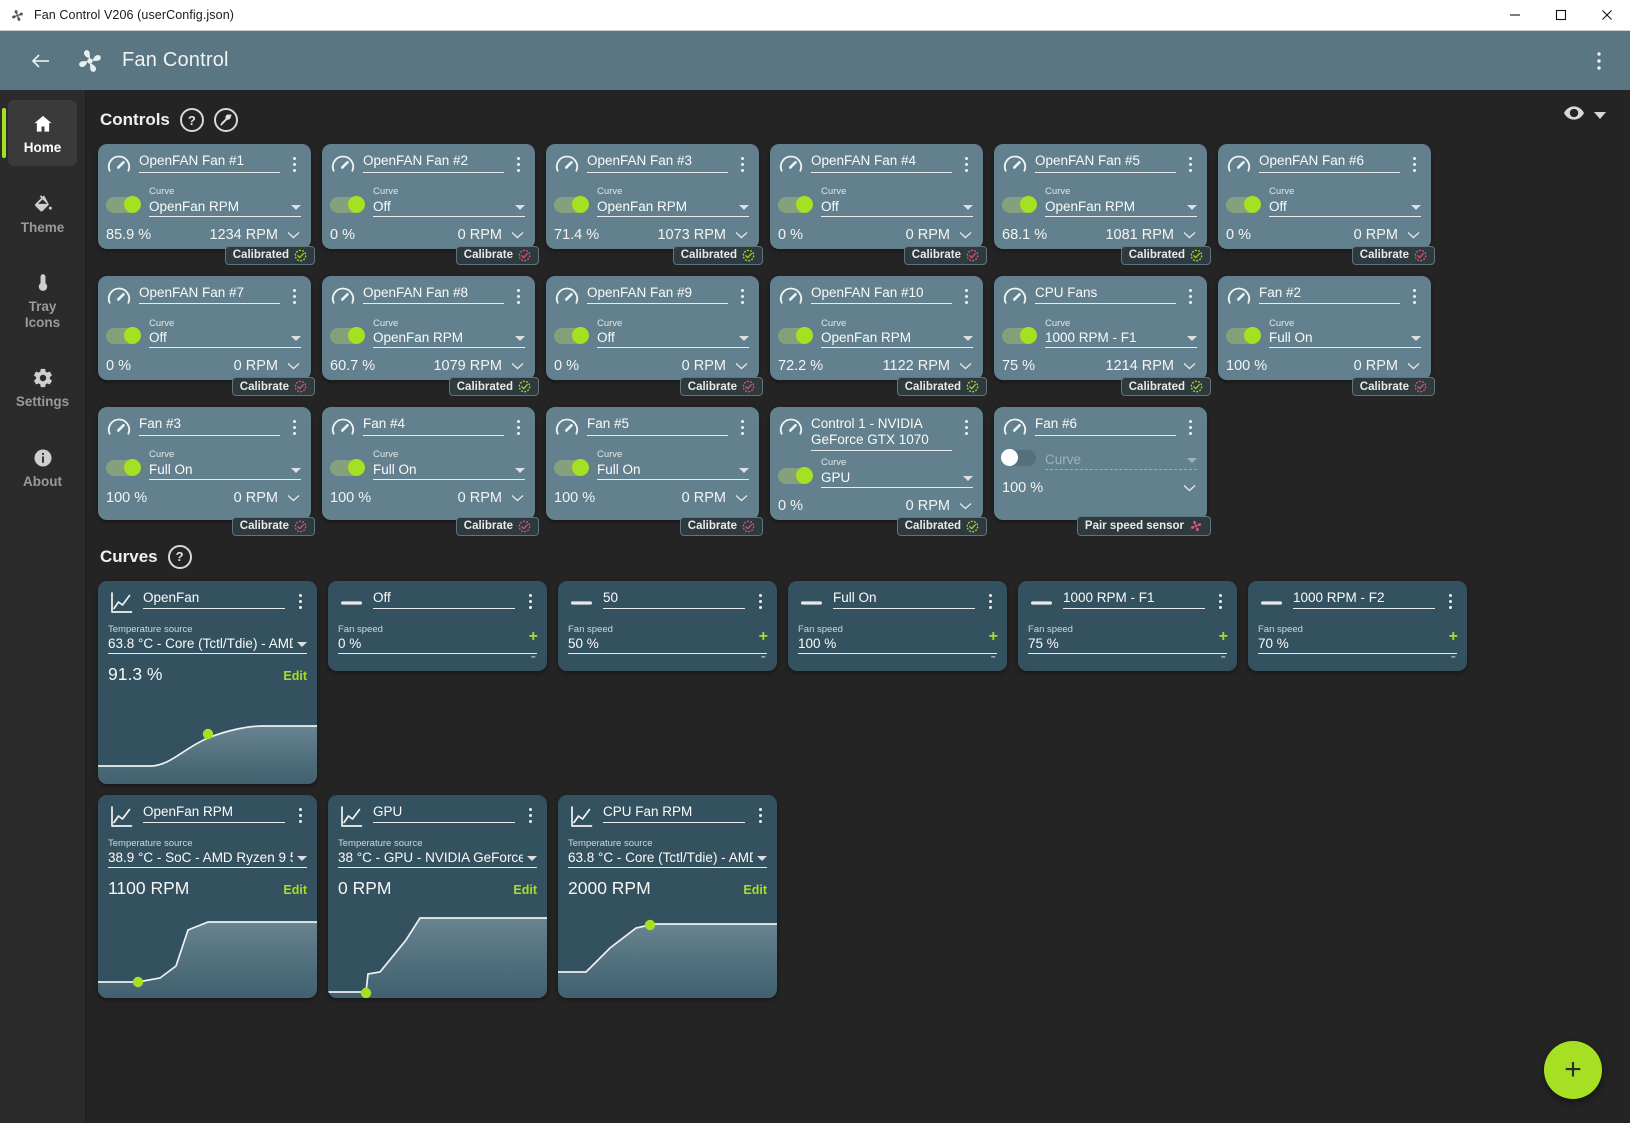 This screenshot has width=1630, height=1123. Describe the element at coordinates (667, 643) in the screenshot. I see `curve-source-value: 50 %` at that location.